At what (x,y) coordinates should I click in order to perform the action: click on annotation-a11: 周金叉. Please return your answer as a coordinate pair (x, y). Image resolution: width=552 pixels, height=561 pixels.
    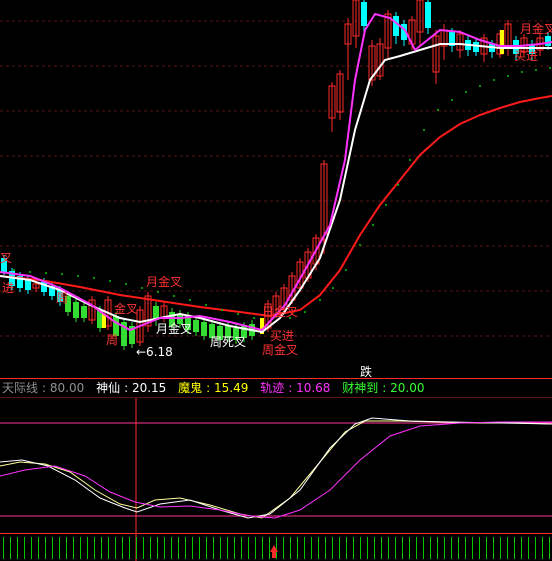
    Looking at the image, I should click on (280, 349).